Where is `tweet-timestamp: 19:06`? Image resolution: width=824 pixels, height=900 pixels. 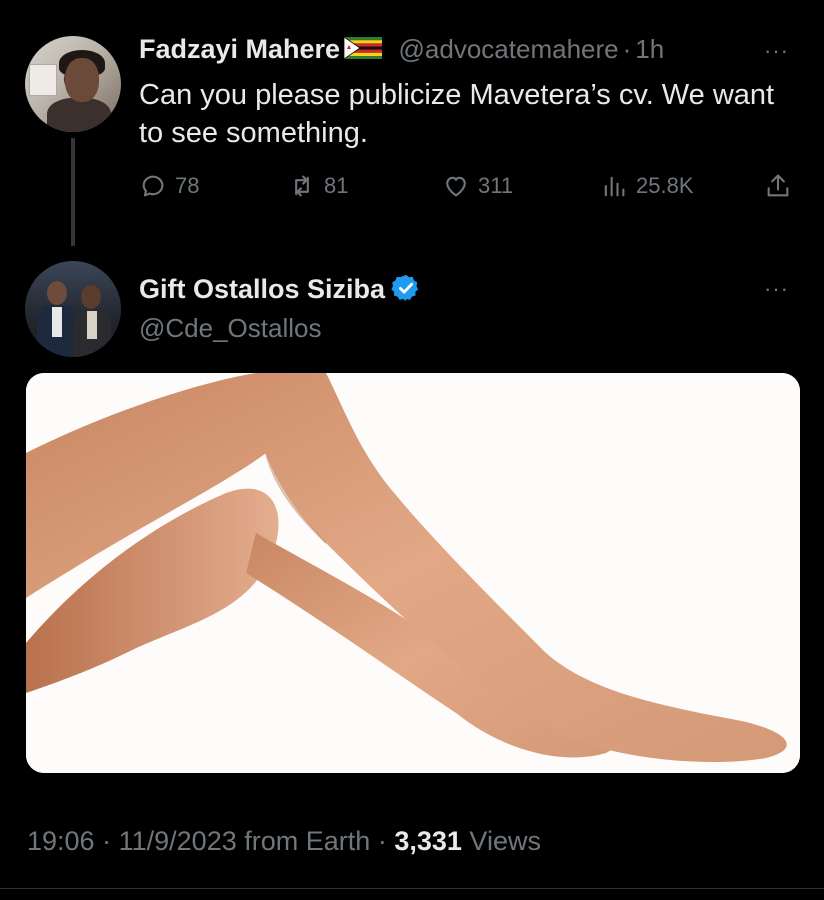
tweet-timestamp: 19:06 is located at coordinates (61, 841).